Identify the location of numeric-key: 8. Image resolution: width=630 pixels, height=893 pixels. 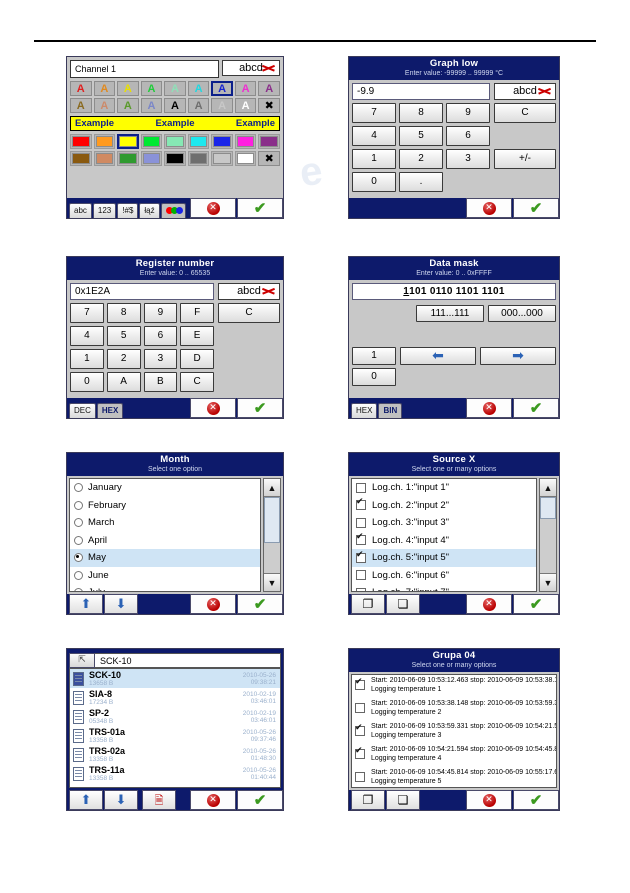
(421, 112).